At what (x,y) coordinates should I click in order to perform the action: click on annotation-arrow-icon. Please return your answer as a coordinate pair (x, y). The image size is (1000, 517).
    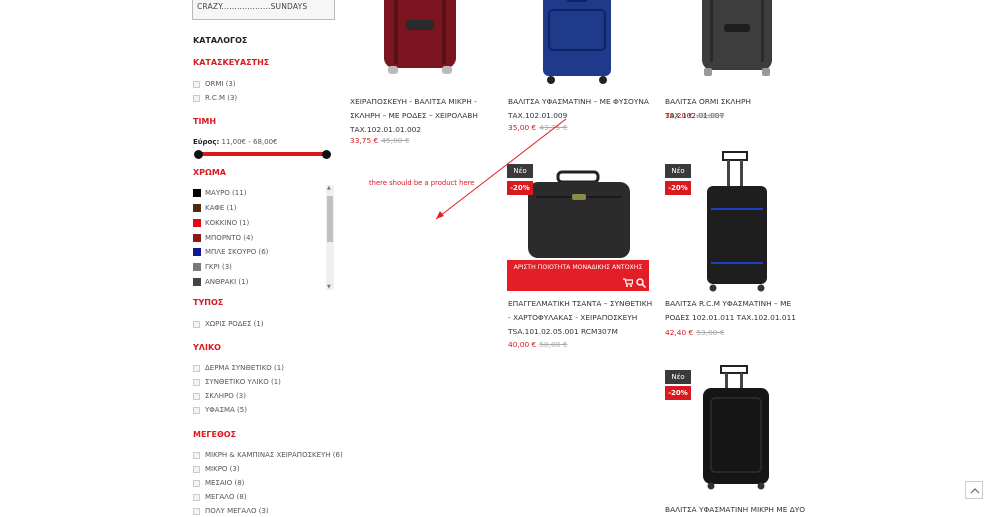
    Looking at the image, I should click on (501, 169).